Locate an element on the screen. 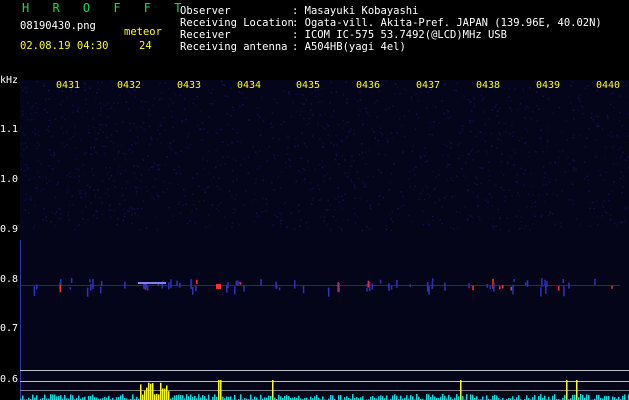 The height and width of the screenshot is (400, 629). meteor-count: 24 is located at coordinates (145, 46).